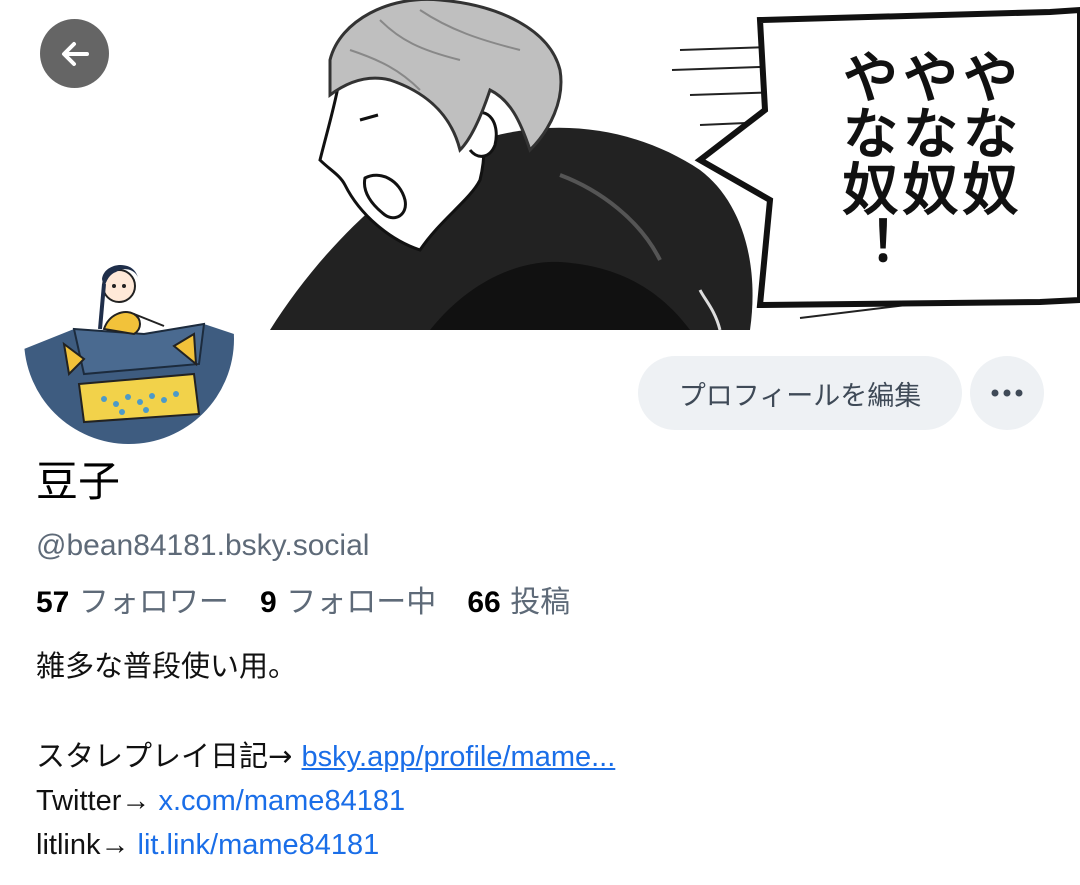 The image size is (1080, 885). What do you see at coordinates (97, 801) in the screenshot?
I see `bio-label-twitter: Twitter→` at bounding box center [97, 801].